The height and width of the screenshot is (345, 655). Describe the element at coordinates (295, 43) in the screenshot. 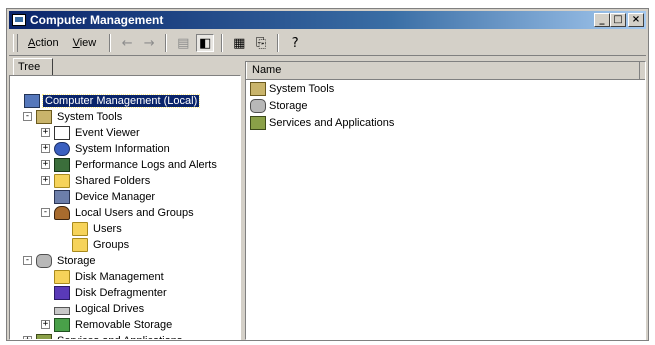

I see `help-icon: ?` at that location.